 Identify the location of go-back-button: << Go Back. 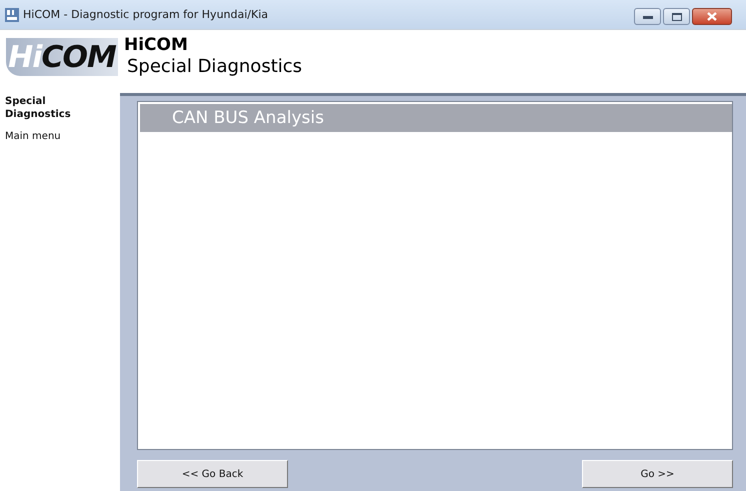
(212, 474).